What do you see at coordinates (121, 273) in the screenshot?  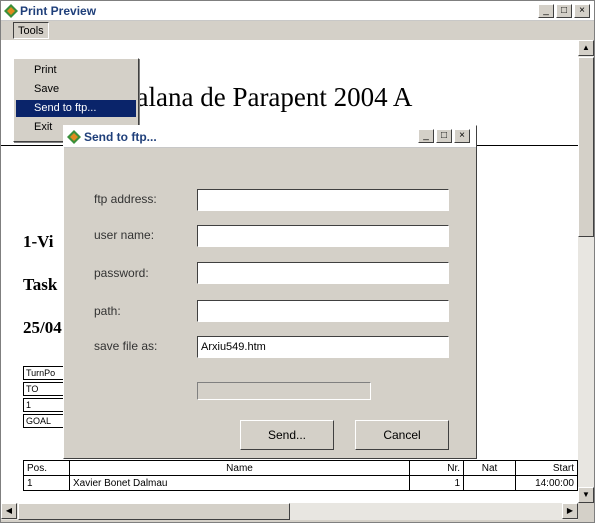 I see `password-label: password:` at bounding box center [121, 273].